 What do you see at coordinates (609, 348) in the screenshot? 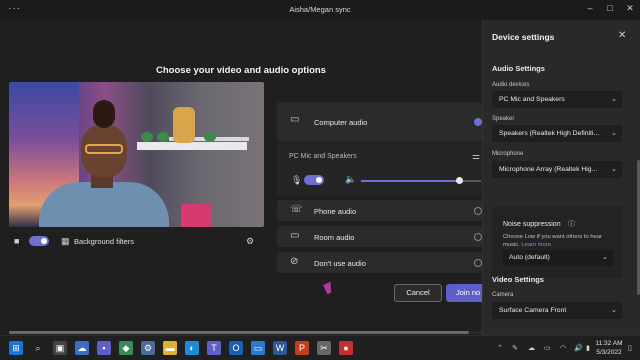
I see `clock: 11:32 AM 5/3/2022` at bounding box center [609, 348].